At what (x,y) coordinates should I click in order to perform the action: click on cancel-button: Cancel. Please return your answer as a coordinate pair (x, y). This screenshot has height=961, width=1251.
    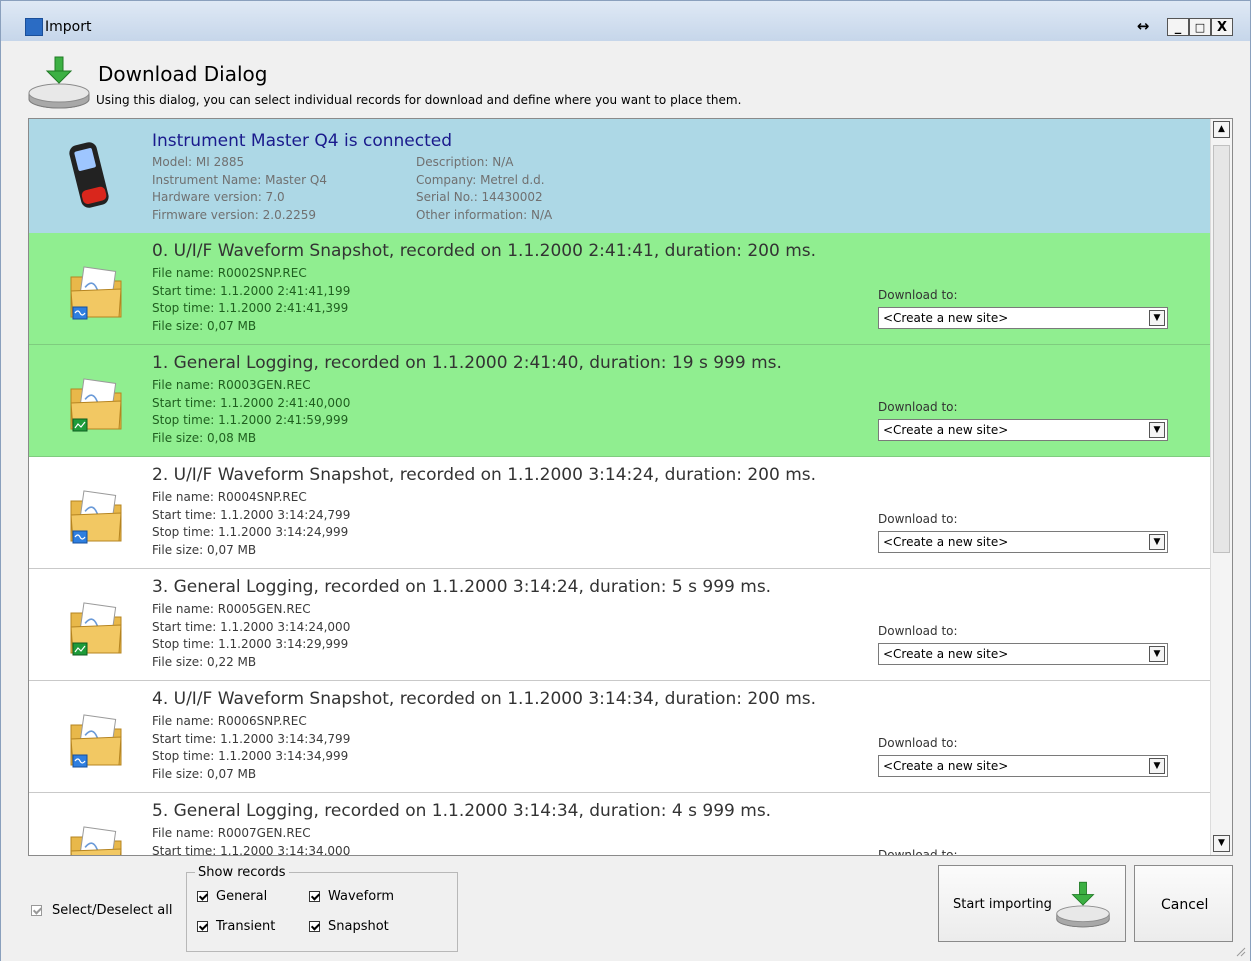
    Looking at the image, I should click on (1183, 903).